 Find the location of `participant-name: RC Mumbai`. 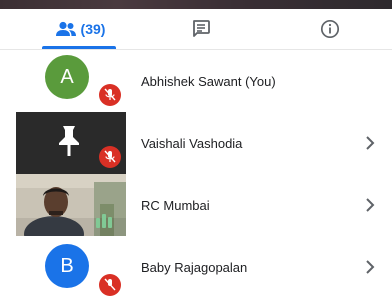

participant-name: RC Mumbai is located at coordinates (175, 205).